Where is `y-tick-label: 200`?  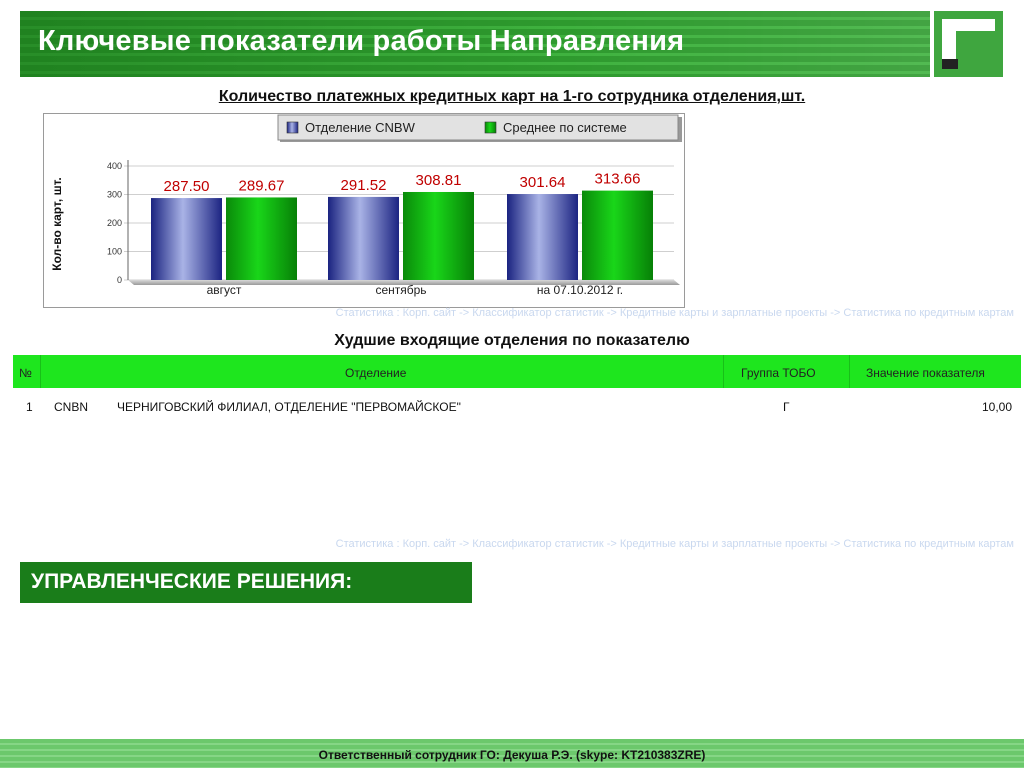
y-tick-label: 200 is located at coordinates (114, 223).